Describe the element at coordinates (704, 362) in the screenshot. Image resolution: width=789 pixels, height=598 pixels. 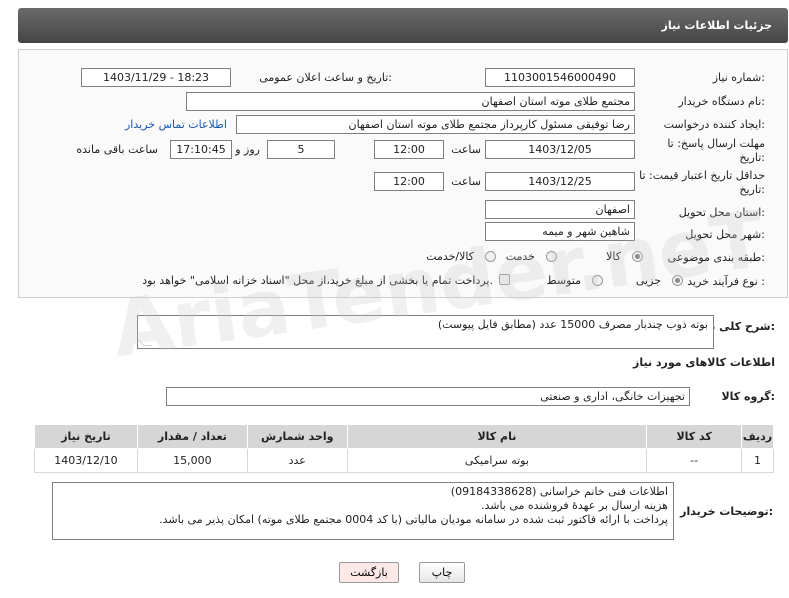
I see `goods-section-title: اطلاعات کالاهای مورد نیاز` at that location.